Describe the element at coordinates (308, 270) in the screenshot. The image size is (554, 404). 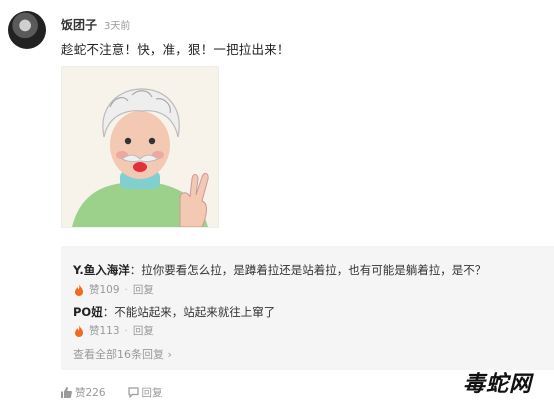
I see `reply-1-text: ：拉你要看怎么拉，是蹲着拉还是站着拉，也有可能是躺着拉，是不？` at that location.